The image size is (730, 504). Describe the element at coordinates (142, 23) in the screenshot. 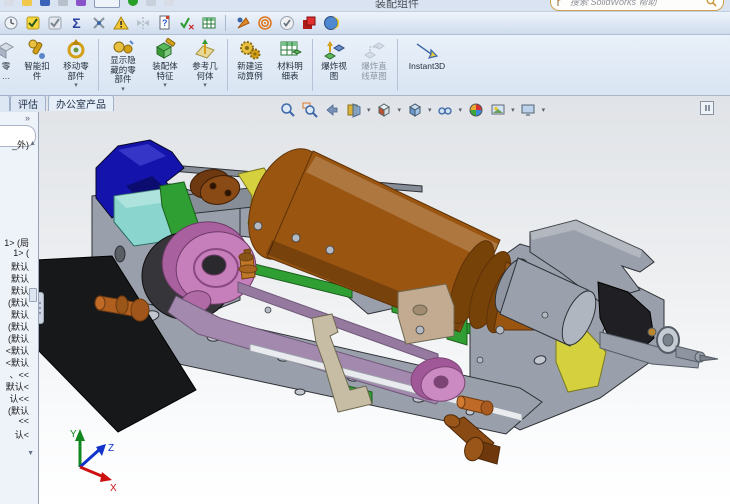

I see `symmetry-icon` at that location.